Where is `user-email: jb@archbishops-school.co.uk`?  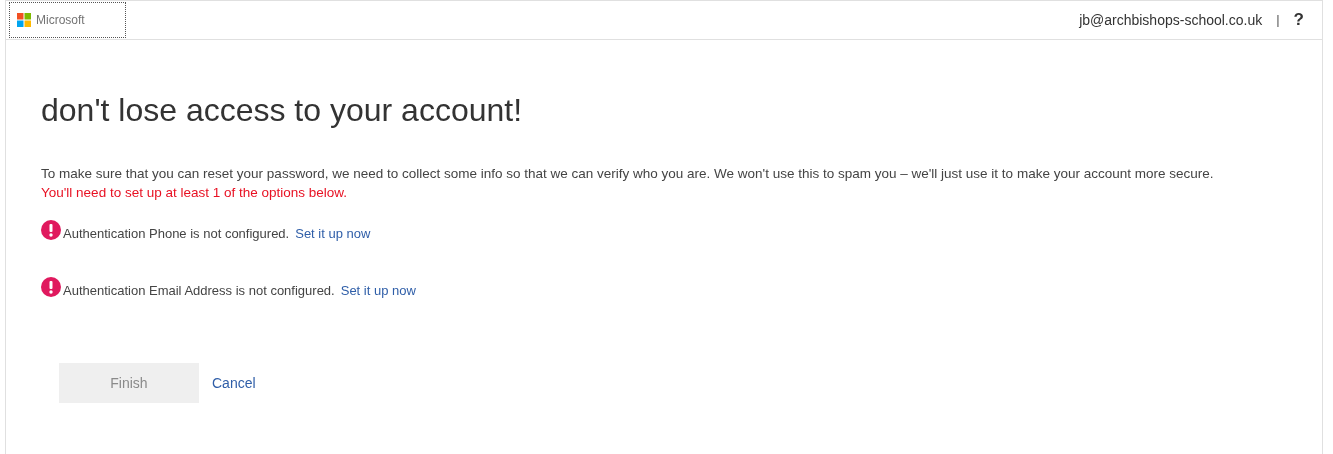 user-email: jb@archbishops-school.co.uk is located at coordinates (1171, 20).